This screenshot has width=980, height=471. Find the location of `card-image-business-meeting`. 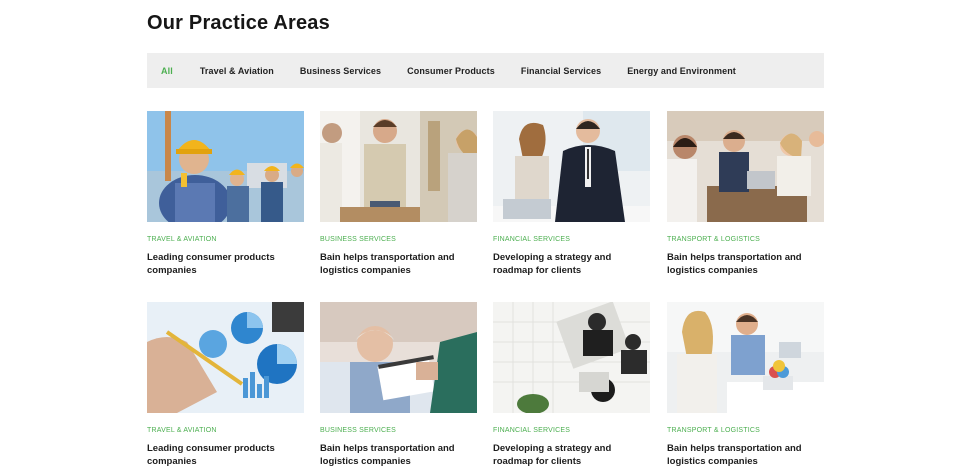

card-image-business-meeting is located at coordinates (571, 166).